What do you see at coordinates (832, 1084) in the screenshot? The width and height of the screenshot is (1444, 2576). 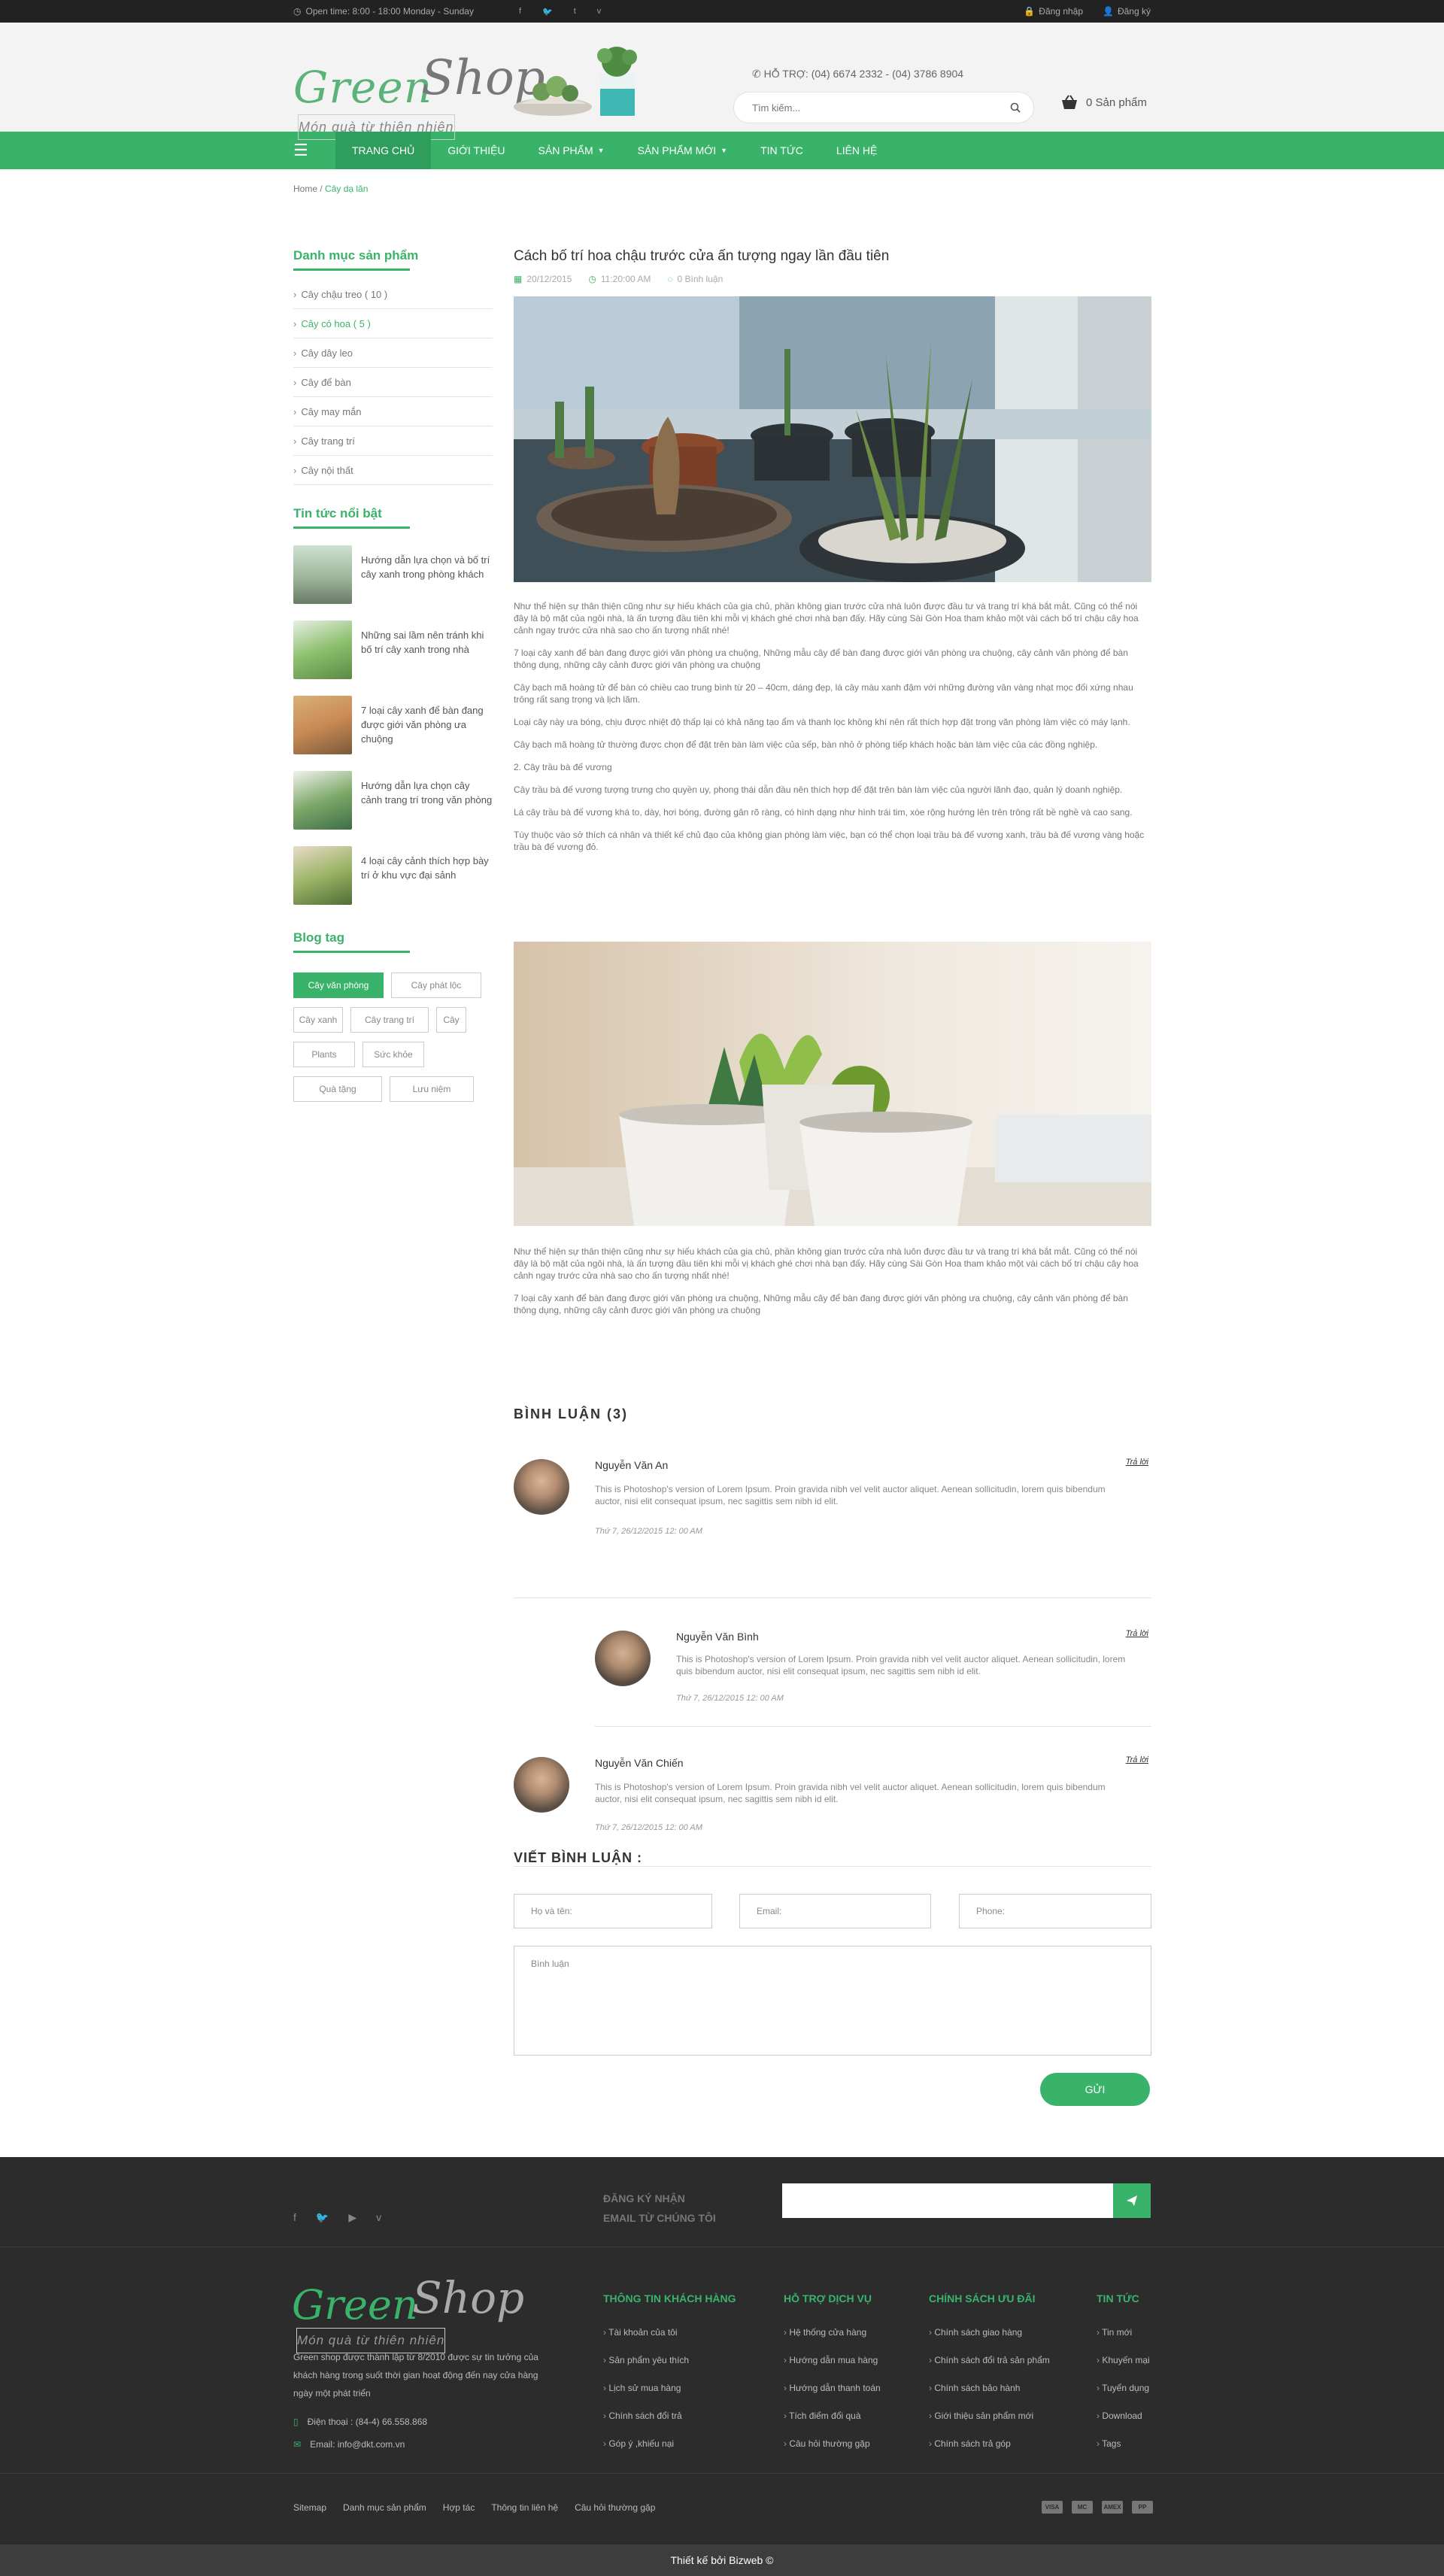 I see `article-image-cactus` at bounding box center [832, 1084].